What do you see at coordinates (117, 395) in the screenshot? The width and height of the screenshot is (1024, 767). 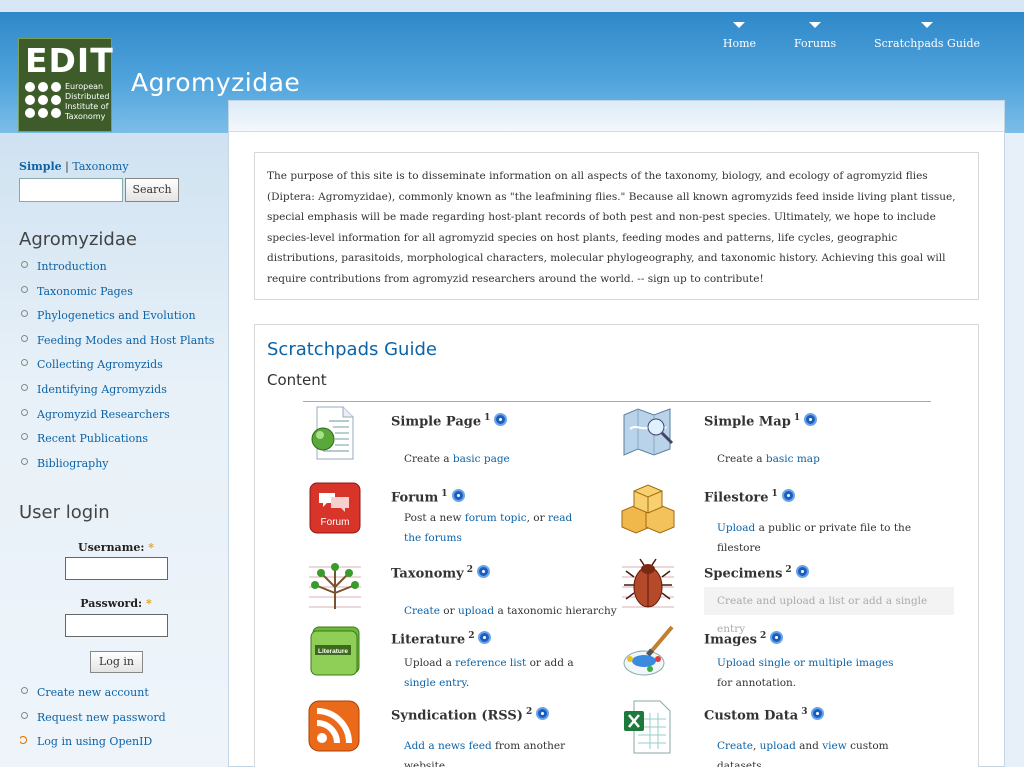 I see `menu-item-identifying: Identifying Agromyzids` at bounding box center [117, 395].